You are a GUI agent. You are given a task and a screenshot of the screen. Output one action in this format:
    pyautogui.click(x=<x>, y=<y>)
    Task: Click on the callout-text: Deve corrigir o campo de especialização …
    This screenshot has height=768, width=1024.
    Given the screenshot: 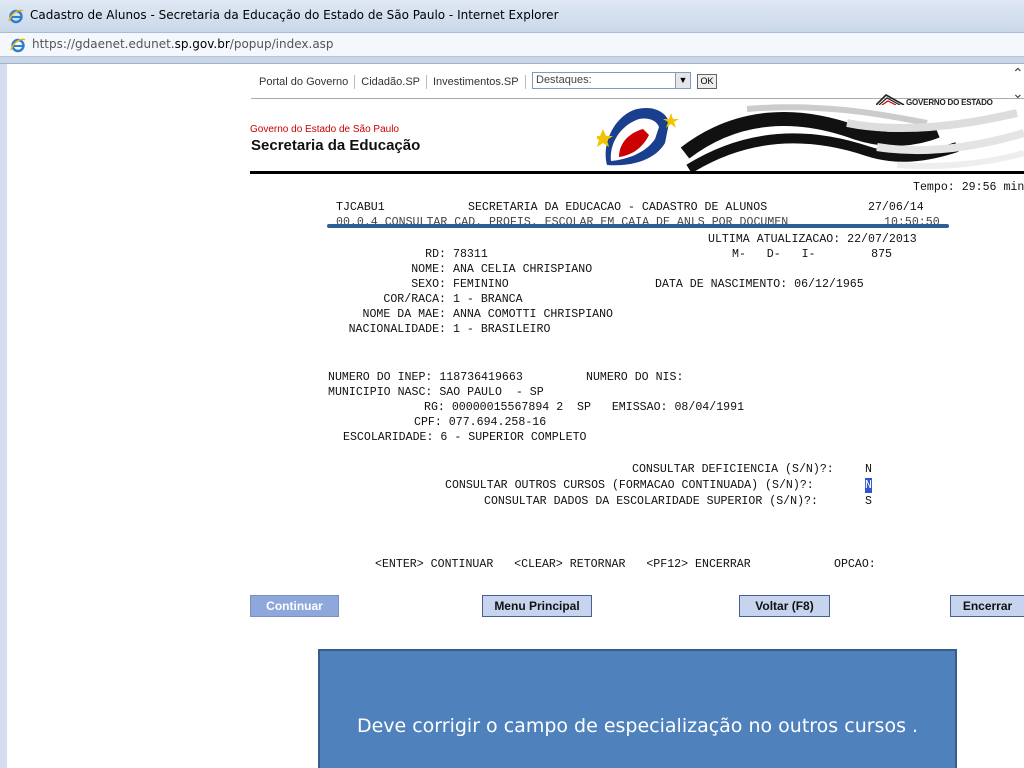 What is the action you would take?
    pyautogui.click(x=637, y=726)
    